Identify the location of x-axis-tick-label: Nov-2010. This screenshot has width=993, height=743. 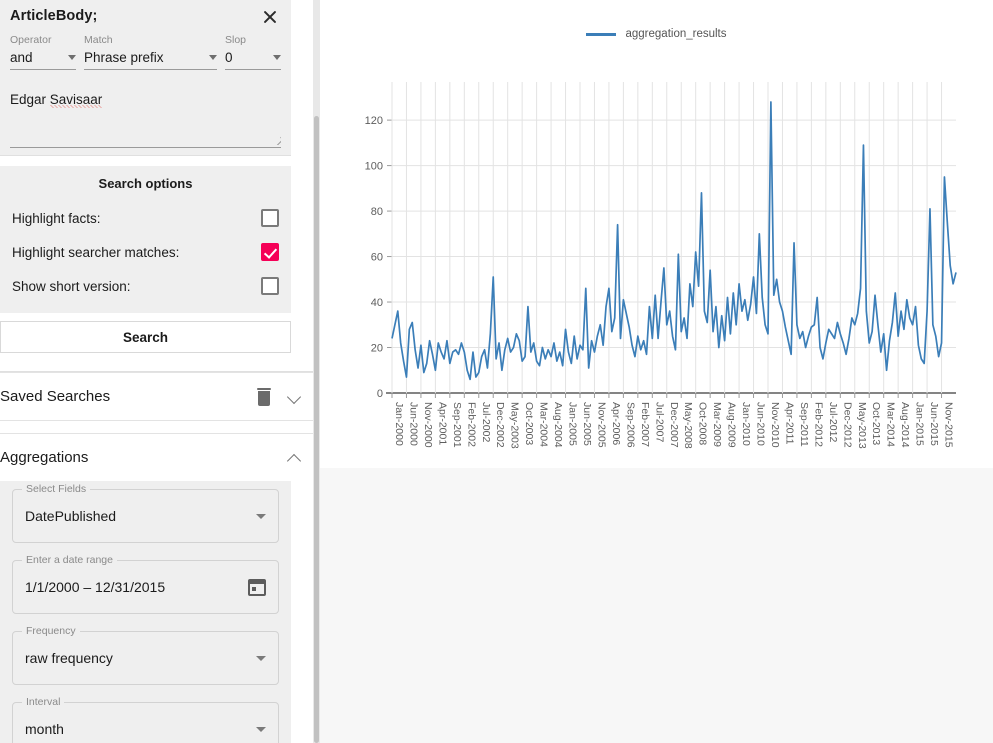
(775, 425).